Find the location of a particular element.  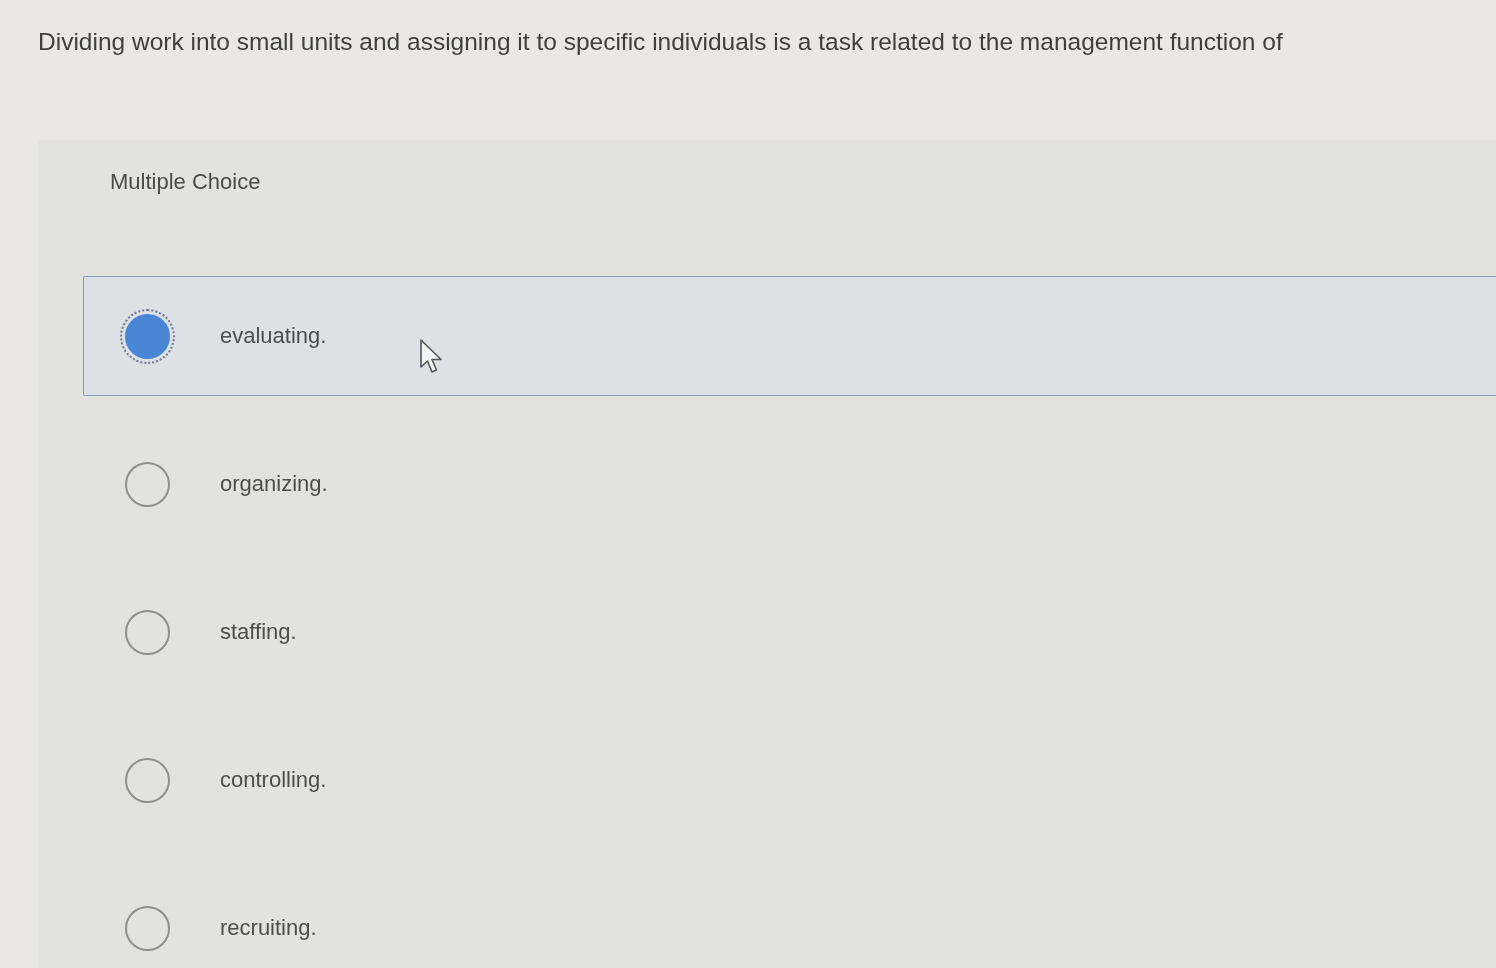

option-label: evaluating. is located at coordinates (273, 336).